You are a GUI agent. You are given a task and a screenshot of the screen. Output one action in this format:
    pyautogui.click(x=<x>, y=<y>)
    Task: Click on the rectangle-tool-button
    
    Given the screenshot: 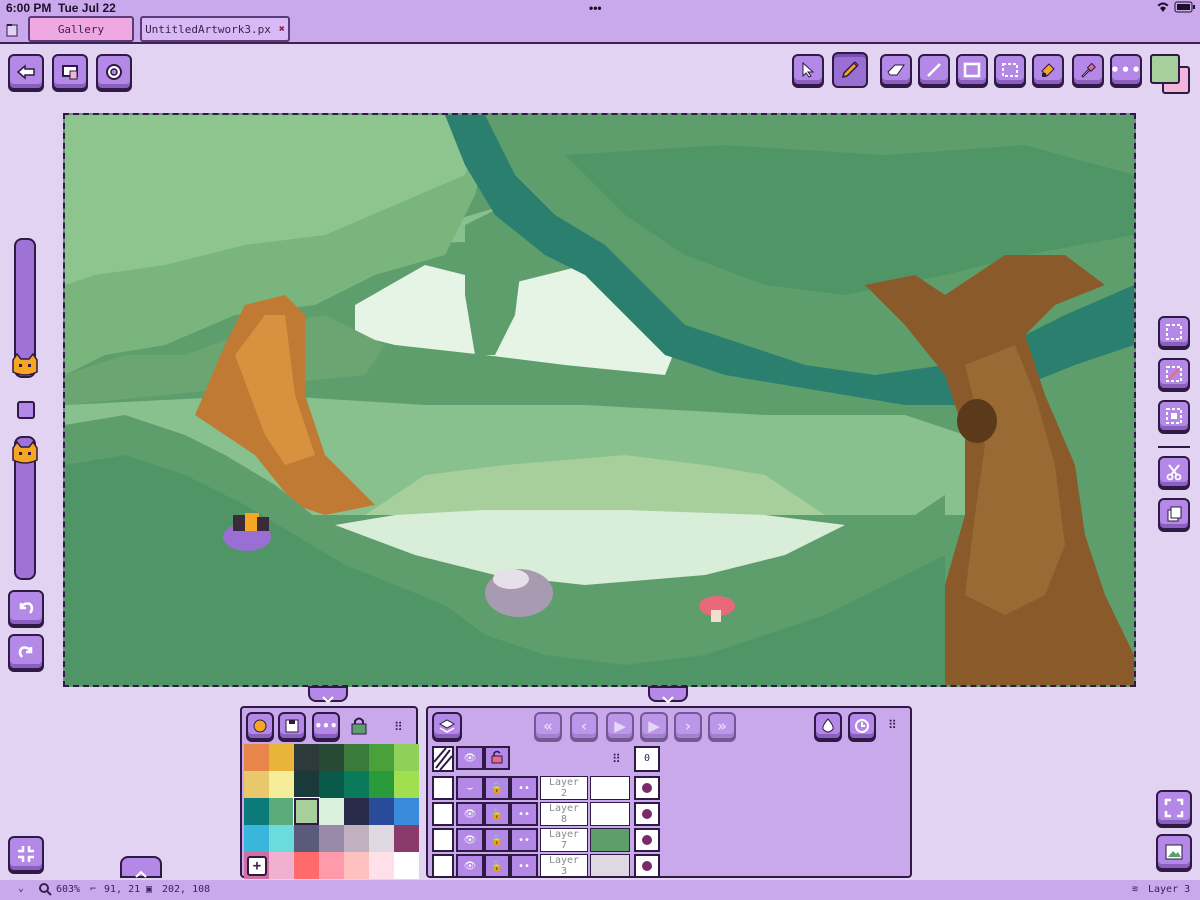 What is the action you would take?
    pyautogui.click(x=972, y=70)
    